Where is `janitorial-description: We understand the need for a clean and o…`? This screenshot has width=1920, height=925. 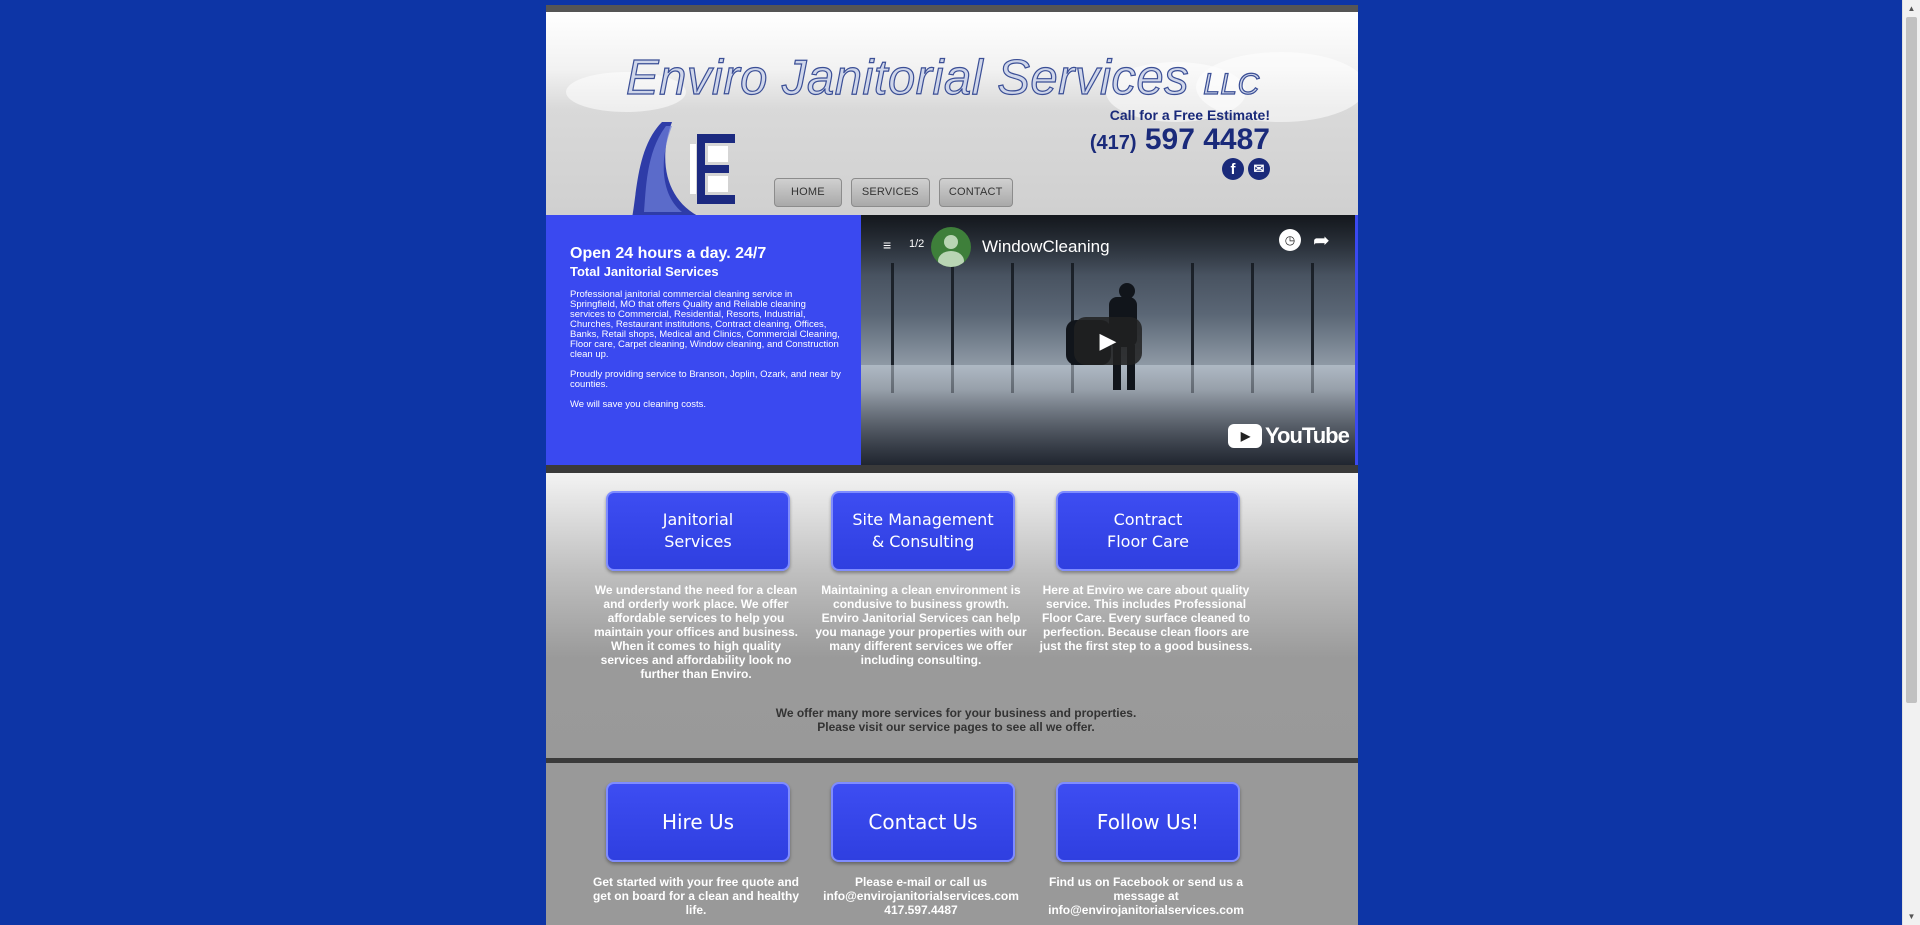
janitorial-description: We understand the need for a clean and o… is located at coordinates (696, 632).